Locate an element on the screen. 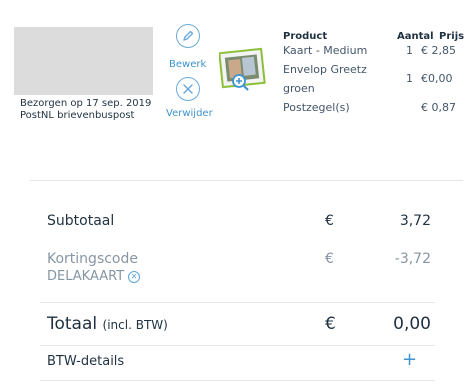  product-price: € 2,85 is located at coordinates (438, 50).